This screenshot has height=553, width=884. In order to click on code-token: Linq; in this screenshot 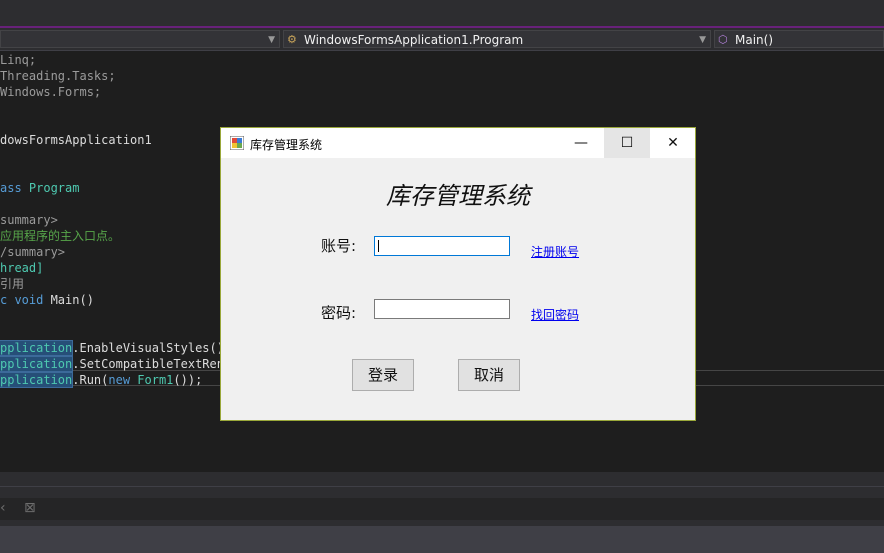, I will do `click(18, 60)`.